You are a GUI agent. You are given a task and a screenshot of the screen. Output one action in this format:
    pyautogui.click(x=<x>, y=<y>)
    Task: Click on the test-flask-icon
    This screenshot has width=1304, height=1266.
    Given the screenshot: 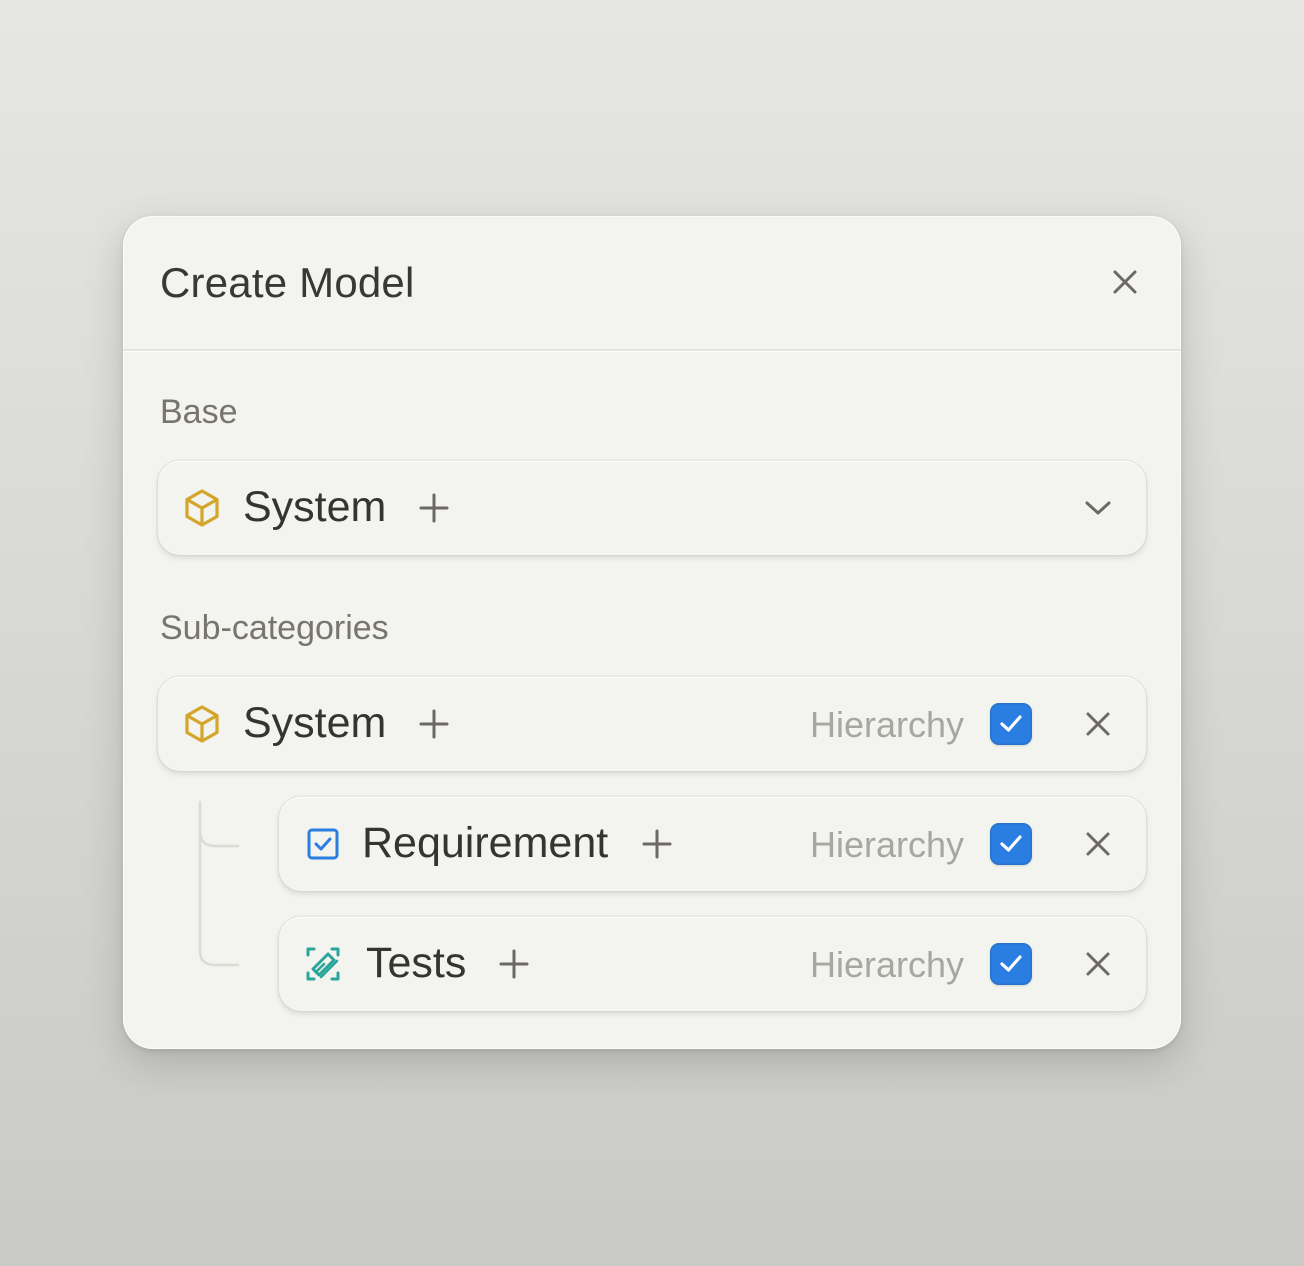 What is the action you would take?
    pyautogui.click(x=323, y=964)
    